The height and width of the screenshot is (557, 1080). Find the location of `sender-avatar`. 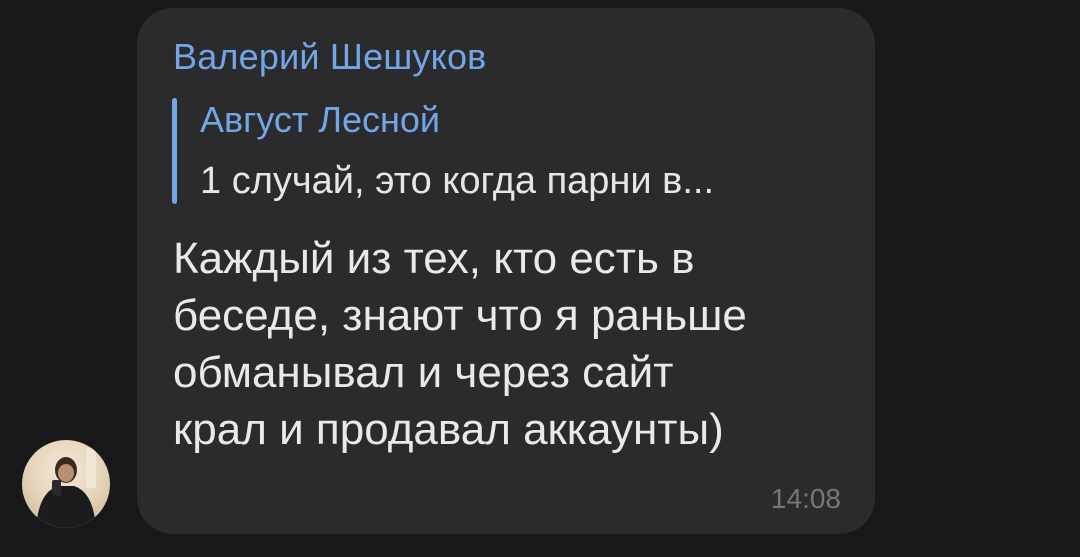

sender-avatar is located at coordinates (66, 484).